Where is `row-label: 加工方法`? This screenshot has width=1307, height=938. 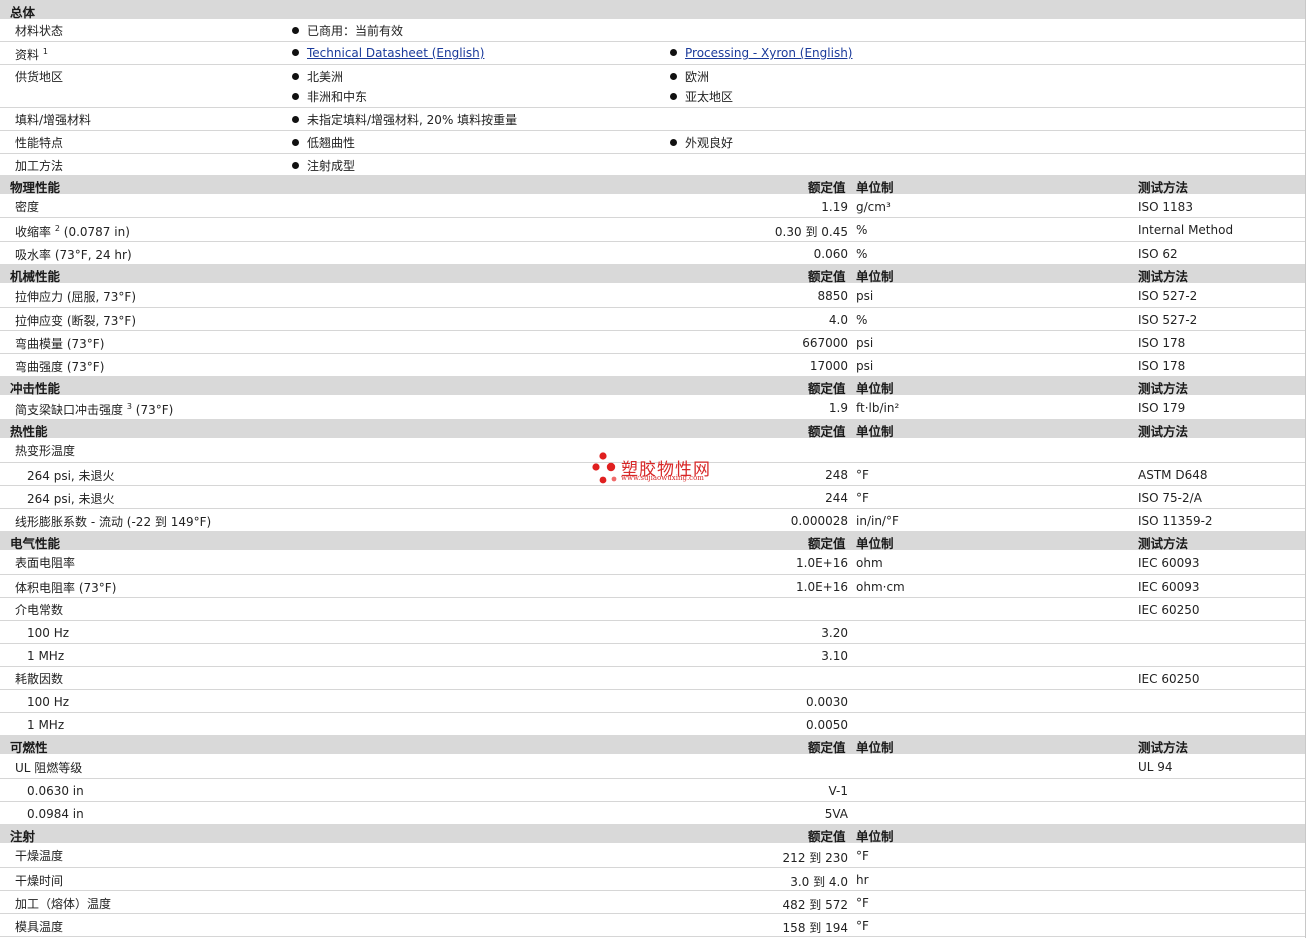 row-label: 加工方法 is located at coordinates (39, 166).